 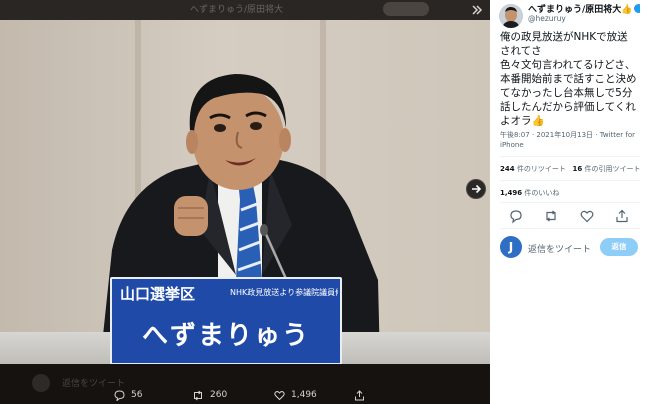 I want to click on author-avatar, so click(x=511, y=16).